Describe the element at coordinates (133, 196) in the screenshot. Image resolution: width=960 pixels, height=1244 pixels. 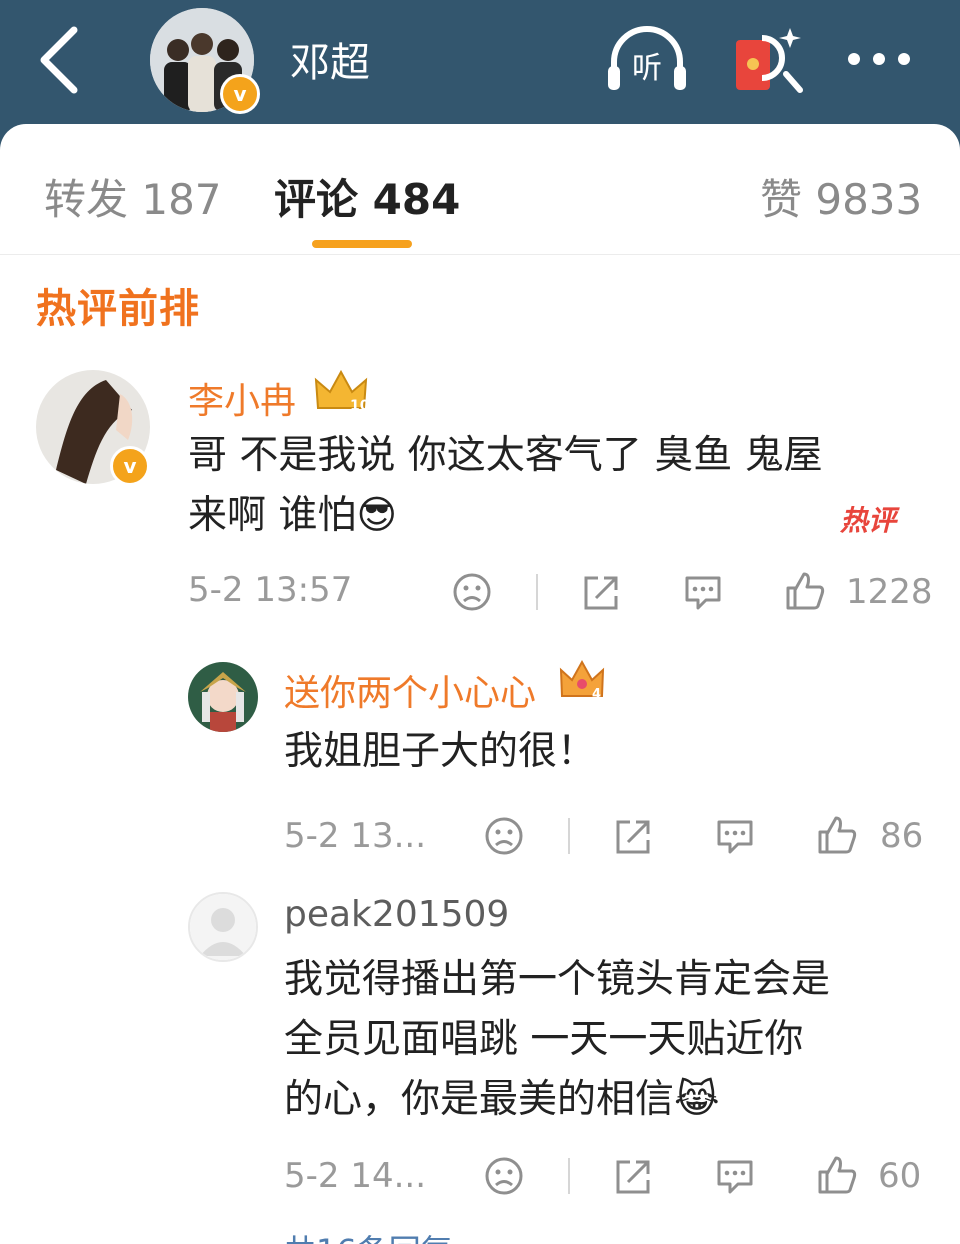
I see `tab-reposts: 转发 187` at that location.